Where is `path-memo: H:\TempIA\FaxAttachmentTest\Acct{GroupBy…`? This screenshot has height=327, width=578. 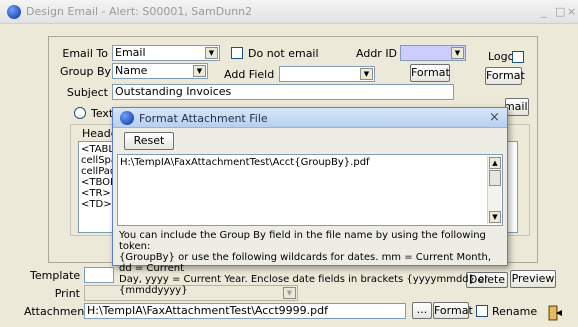 path-memo: H:\TempIA\FaxAttachmentTest\Acct{GroupBy… is located at coordinates (310, 190).